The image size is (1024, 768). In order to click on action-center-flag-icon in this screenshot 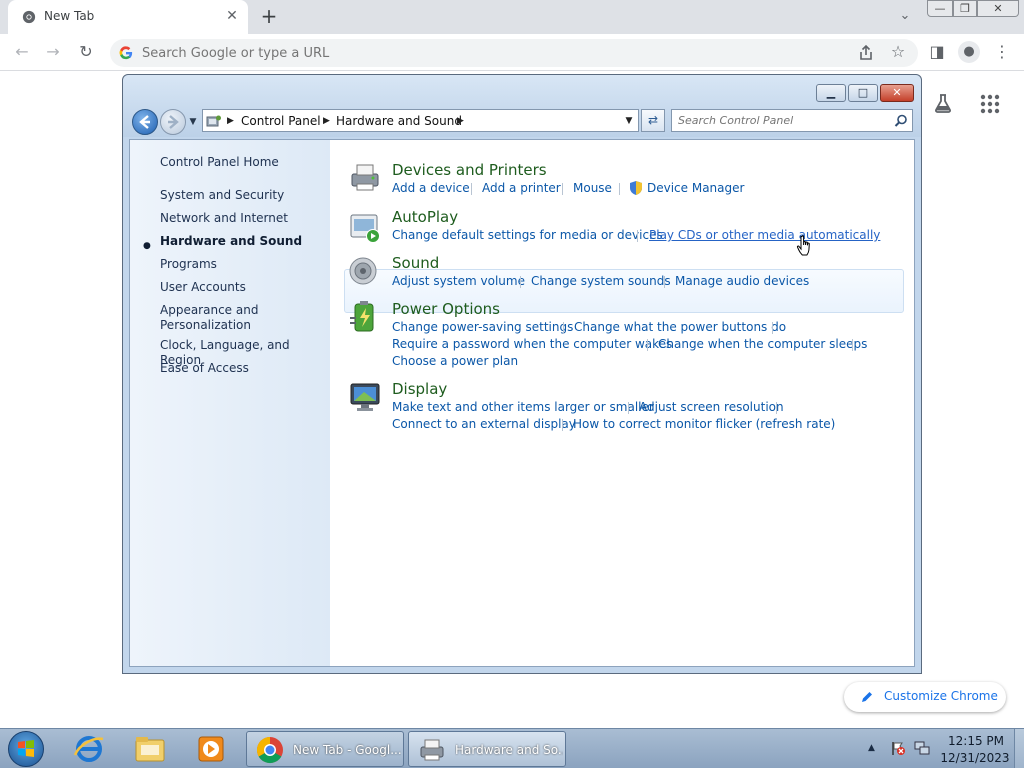, I will do `click(898, 748)`.